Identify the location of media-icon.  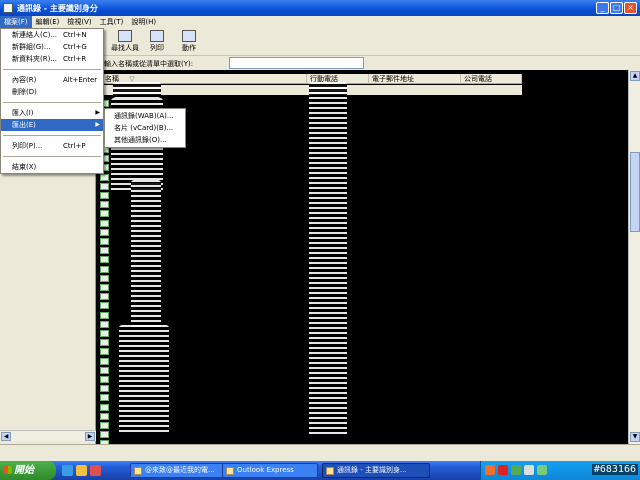
(95, 470).